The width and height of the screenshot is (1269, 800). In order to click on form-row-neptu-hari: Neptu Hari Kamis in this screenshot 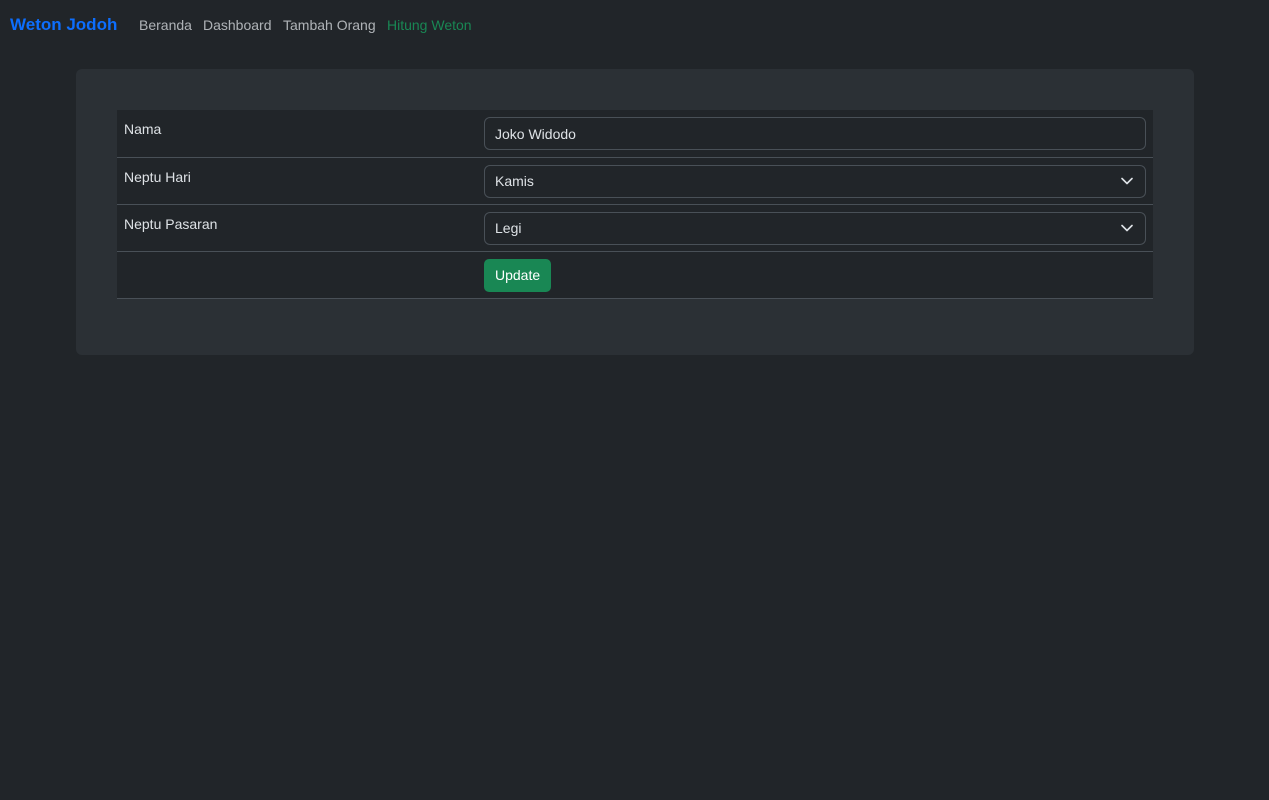, I will do `click(635, 181)`.